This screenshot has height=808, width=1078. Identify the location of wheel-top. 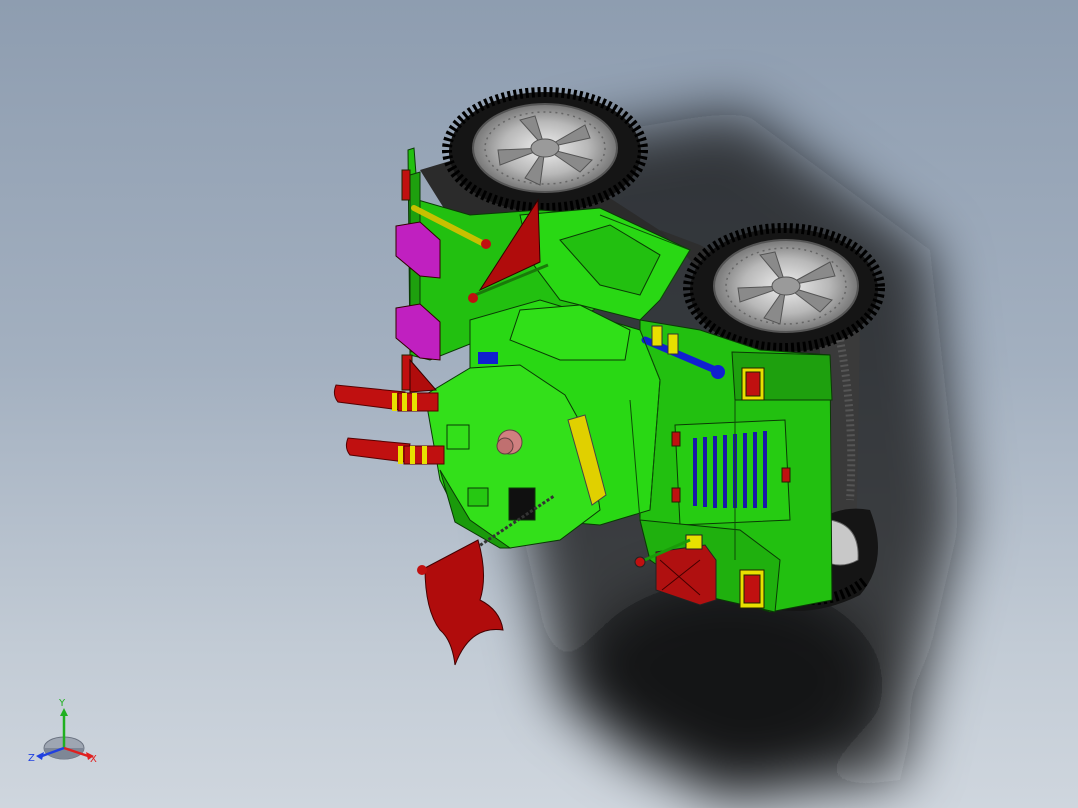
(545, 150).